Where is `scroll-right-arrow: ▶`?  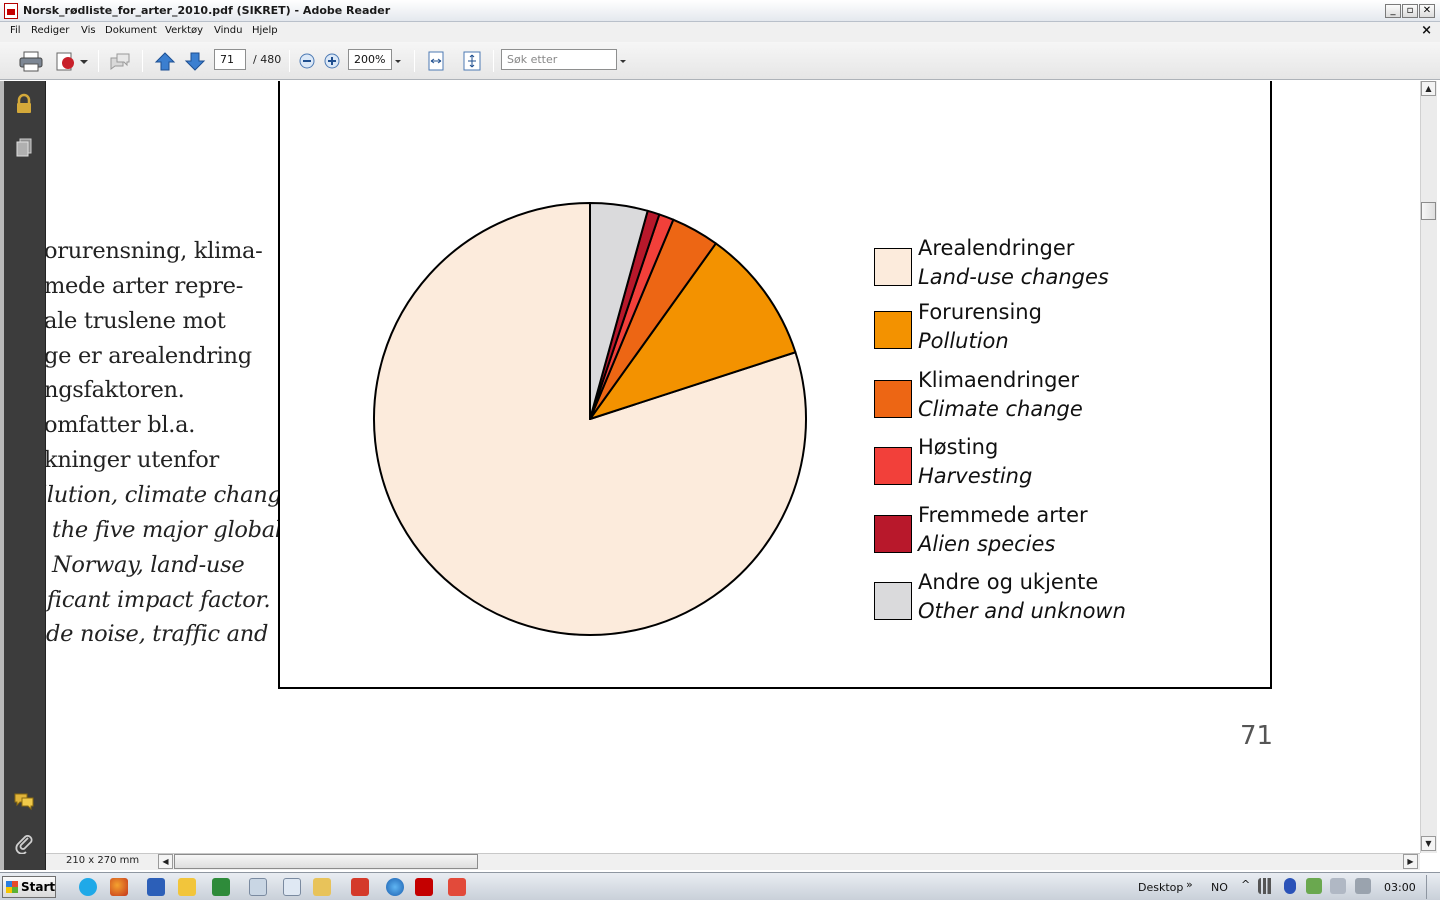
scroll-right-arrow: ▶ is located at coordinates (1410, 861).